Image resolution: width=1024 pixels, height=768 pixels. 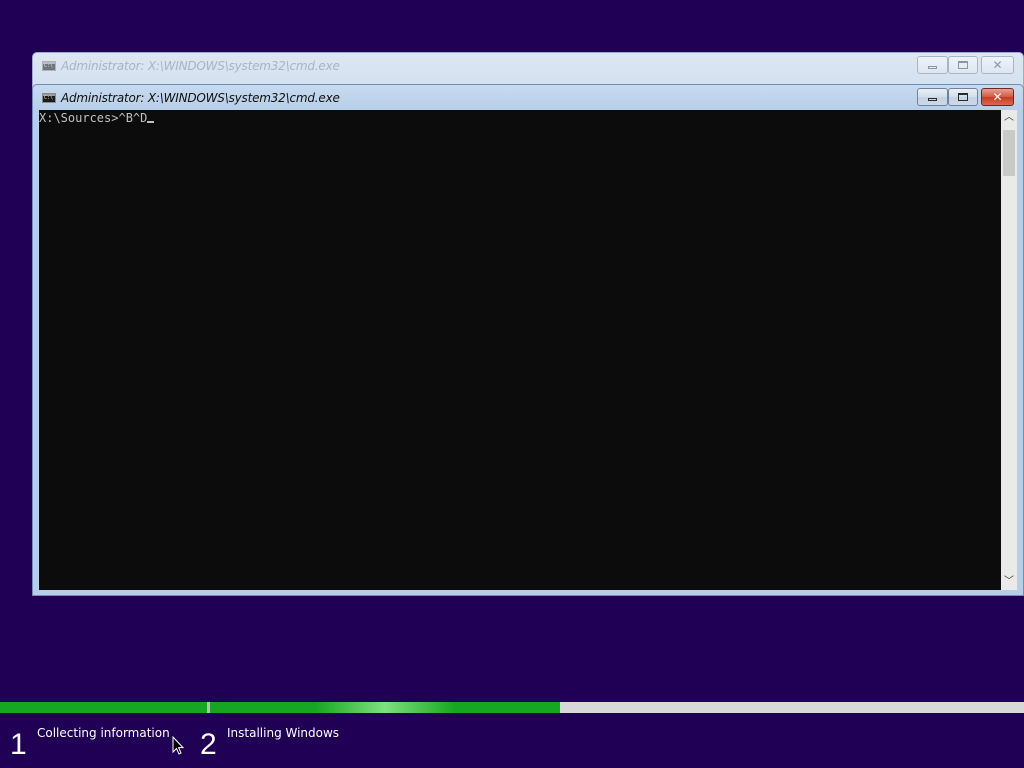 I want to click on scroll-up-button: ︿, so click(x=1009, y=118).